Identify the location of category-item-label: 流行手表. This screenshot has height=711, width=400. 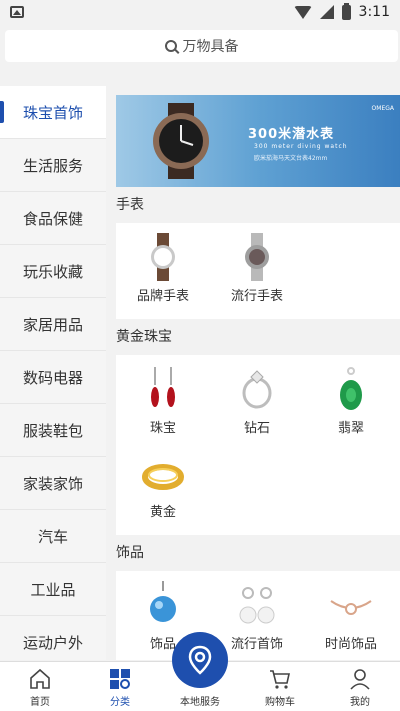
(256, 296).